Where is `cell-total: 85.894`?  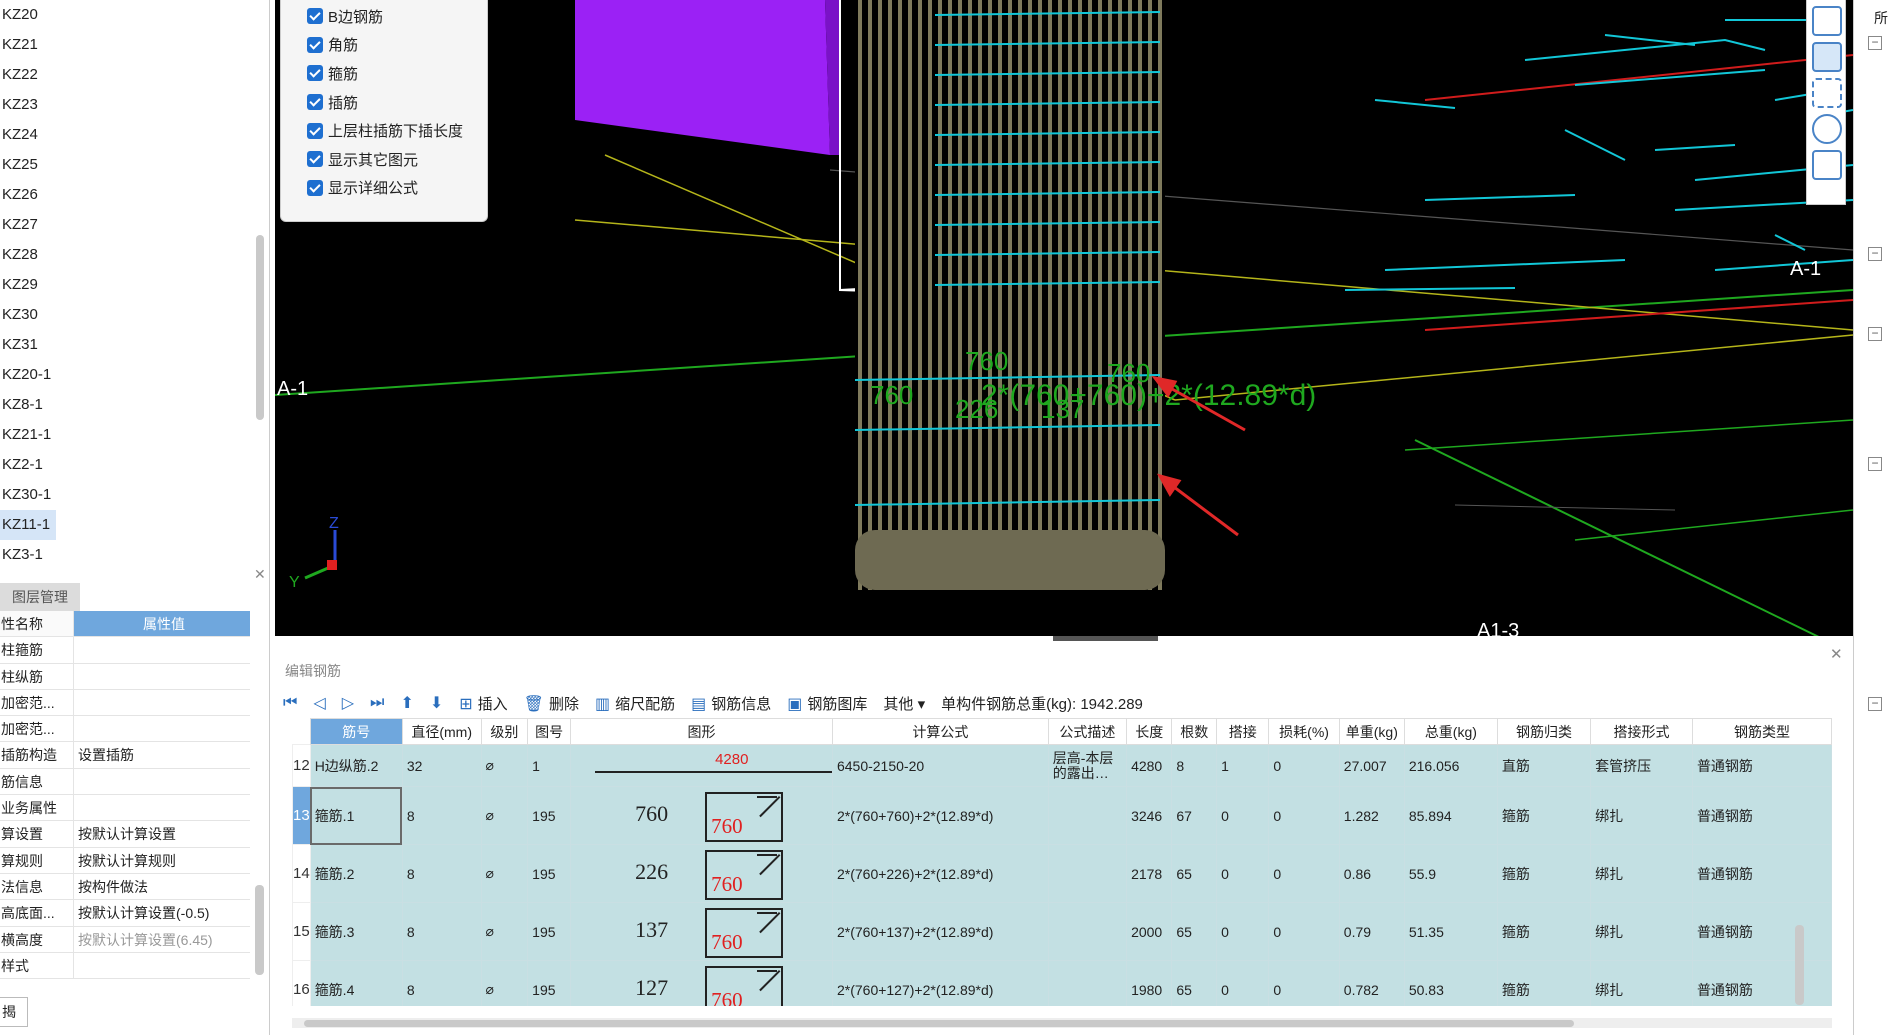 cell-total: 85.894 is located at coordinates (1450, 815).